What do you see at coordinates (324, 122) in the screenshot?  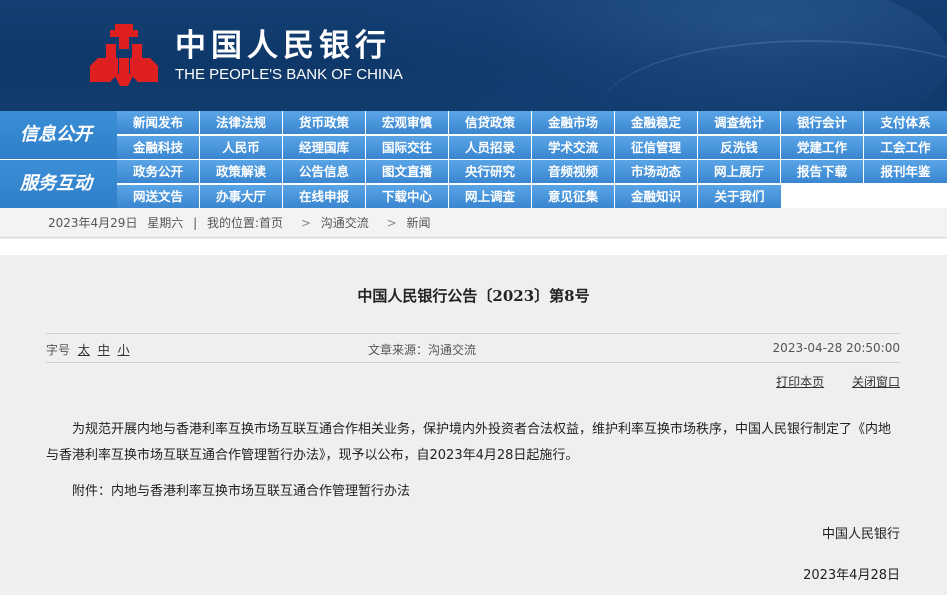 I see `nav-item: 货币政策` at bounding box center [324, 122].